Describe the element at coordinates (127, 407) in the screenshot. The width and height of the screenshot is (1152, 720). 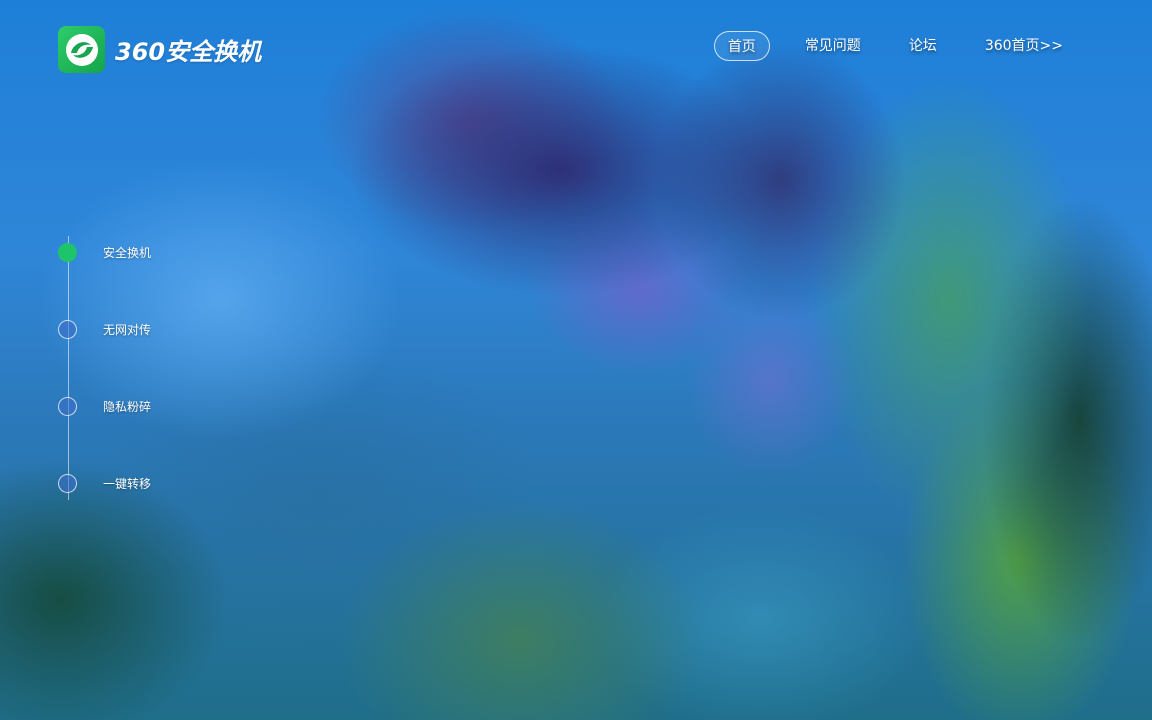
I see `timeline-item-label: 隐私粉碎` at that location.